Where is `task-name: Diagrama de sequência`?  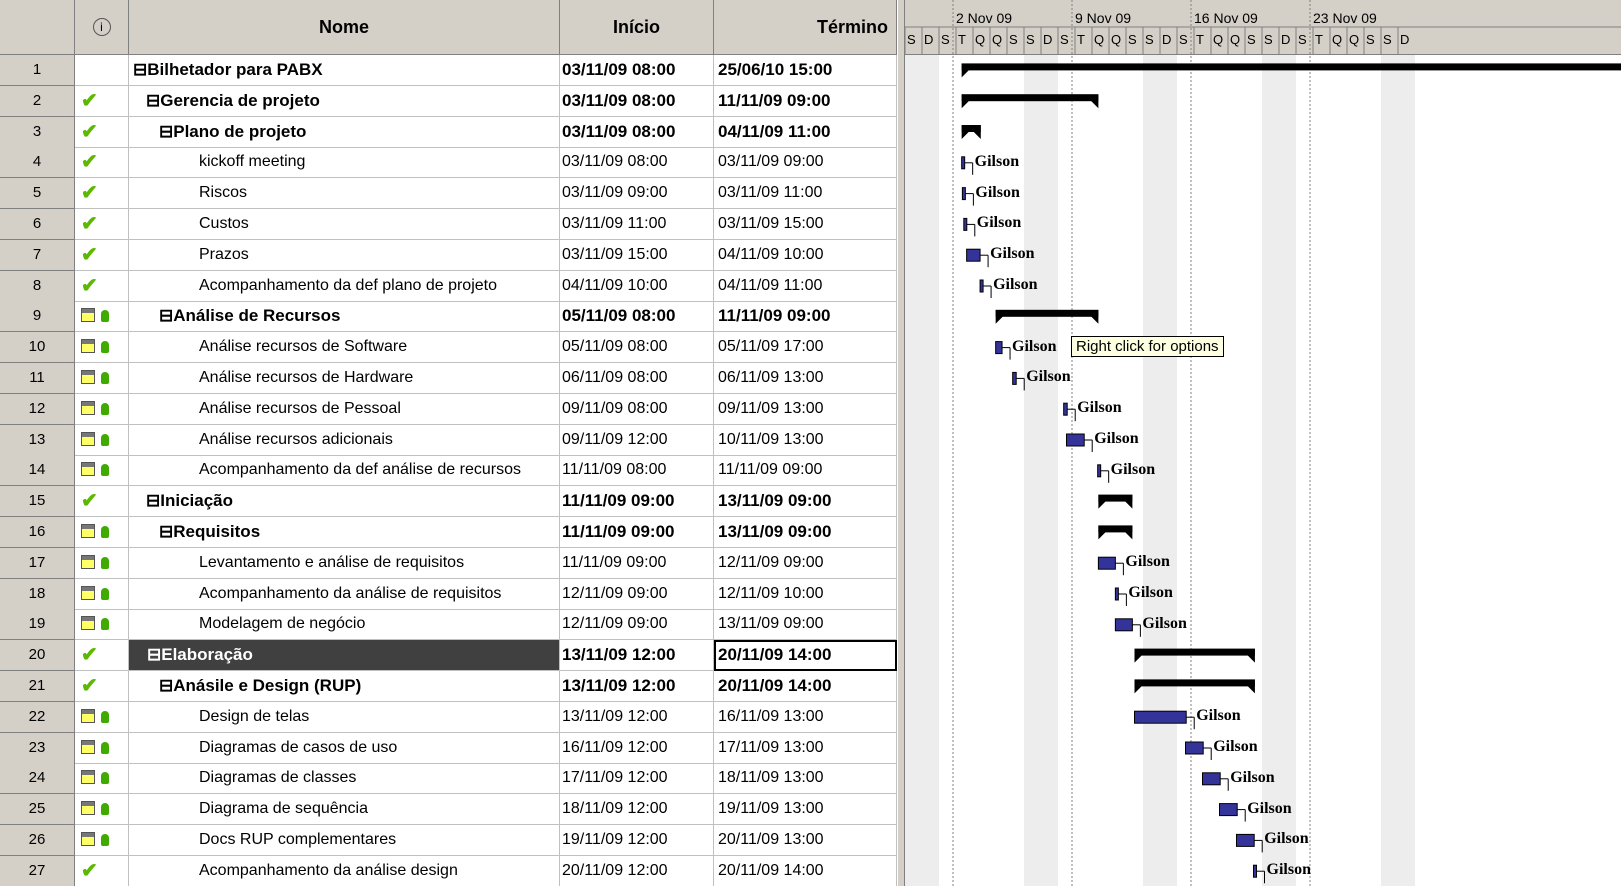
task-name: Diagrama de sequência is located at coordinates (344, 809).